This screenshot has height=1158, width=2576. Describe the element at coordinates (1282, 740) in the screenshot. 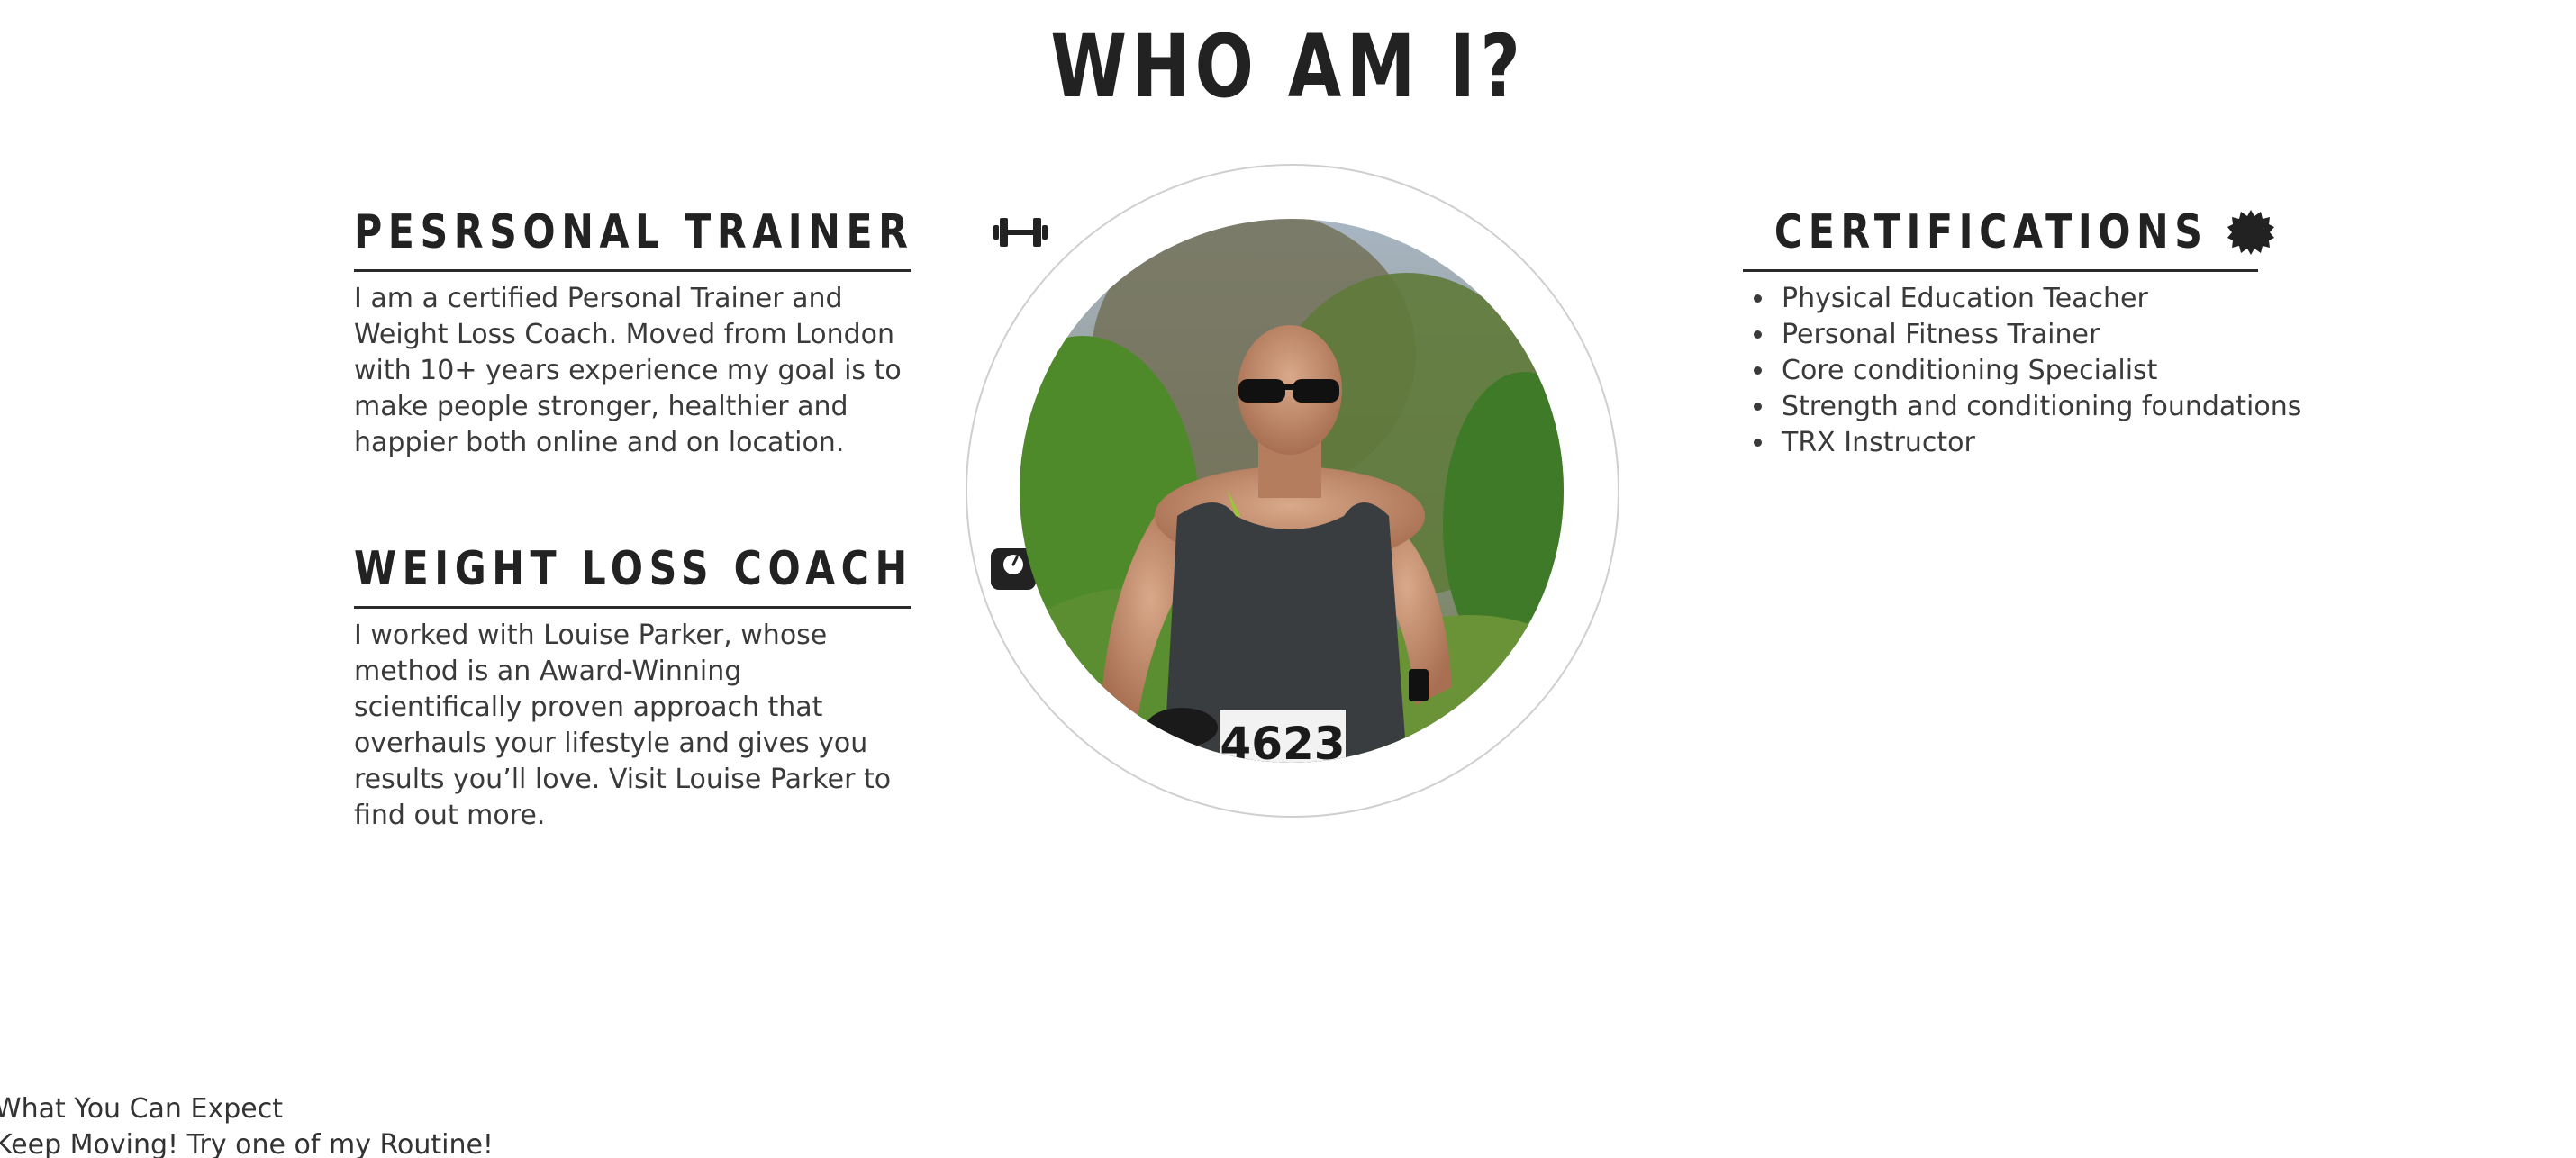

I see `bib-number: 4623` at that location.